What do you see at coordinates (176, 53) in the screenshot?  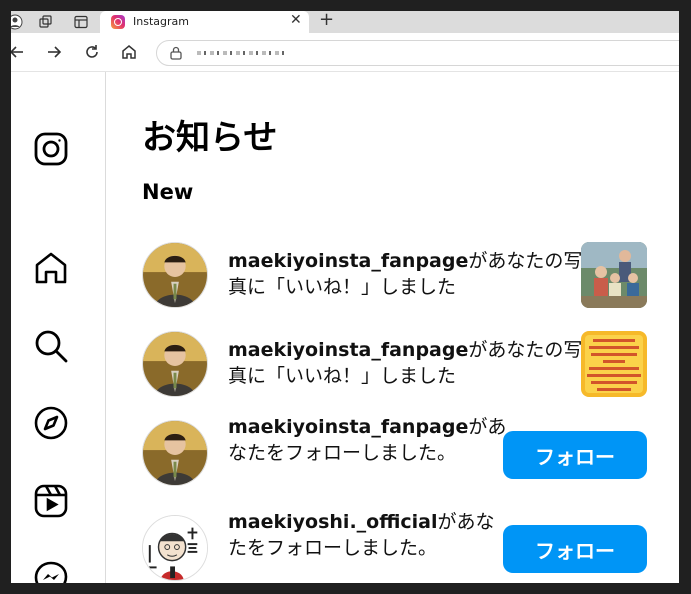 I see `lock-icon` at bounding box center [176, 53].